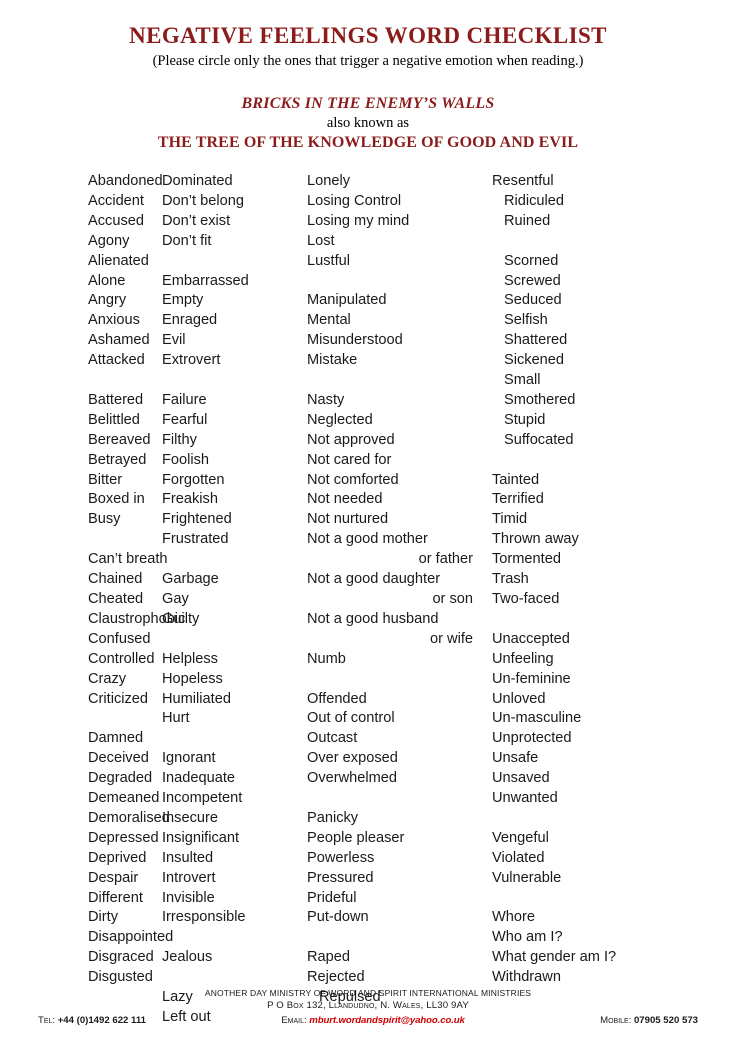  Describe the element at coordinates (122, 481) in the screenshot. I see `word-item: Bitter` at that location.